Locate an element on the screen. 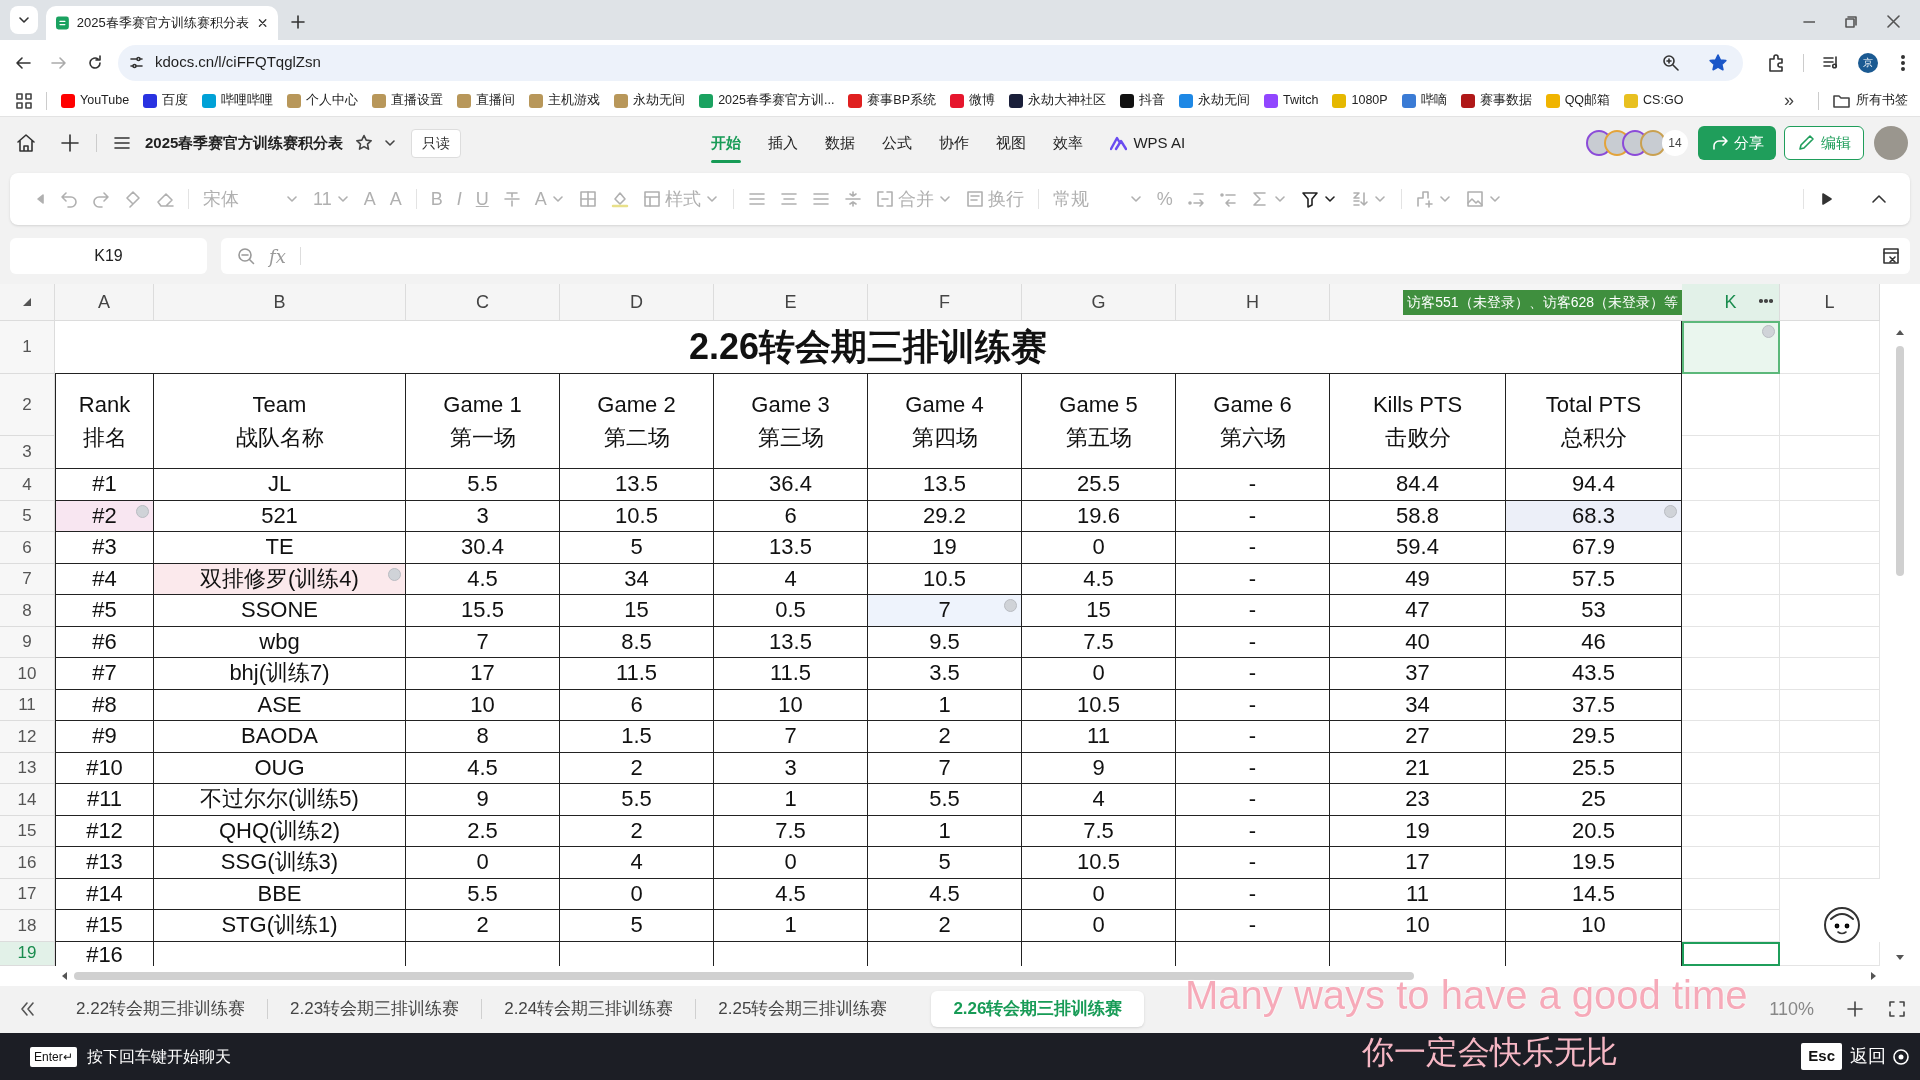  sum-button is located at coordinates (1268, 199).